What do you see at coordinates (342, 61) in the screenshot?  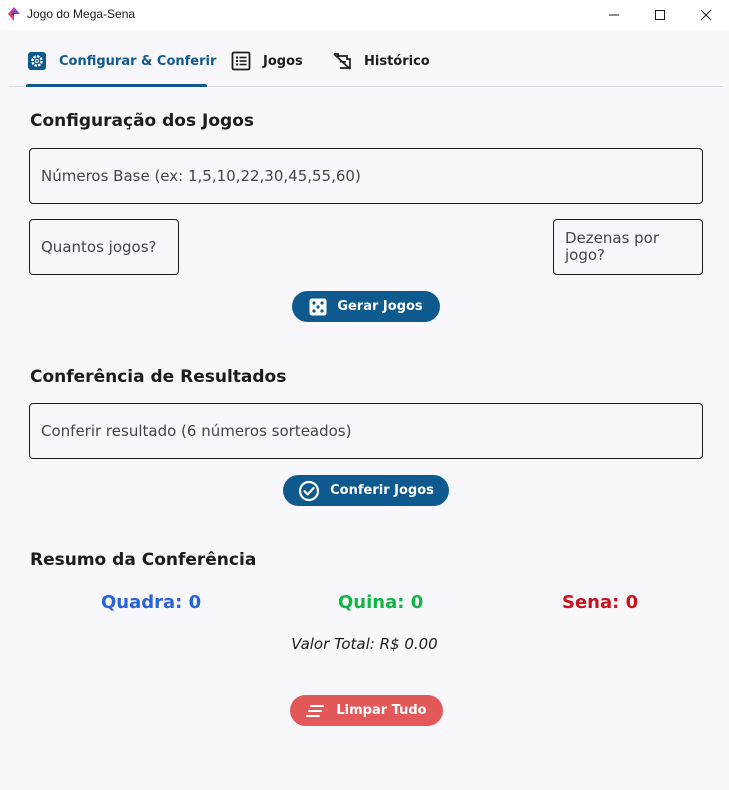 I see `history-icon` at bounding box center [342, 61].